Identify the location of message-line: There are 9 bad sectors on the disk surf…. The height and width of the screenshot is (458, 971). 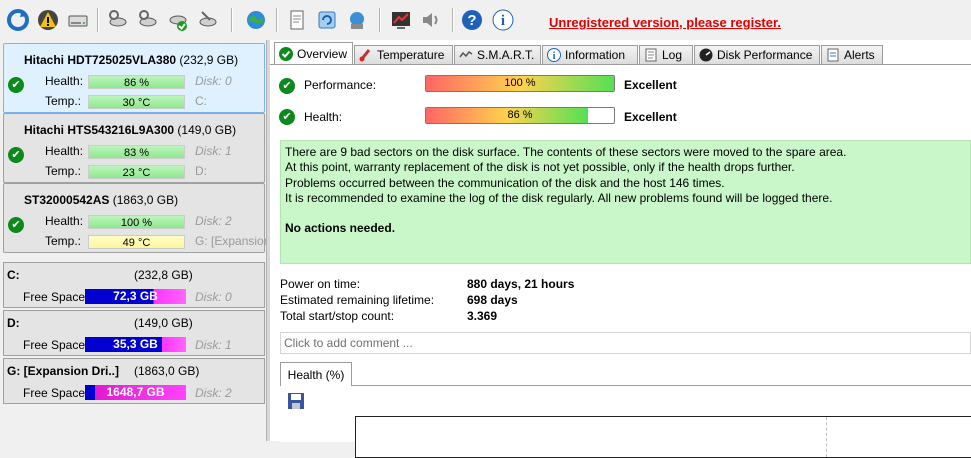
(566, 152).